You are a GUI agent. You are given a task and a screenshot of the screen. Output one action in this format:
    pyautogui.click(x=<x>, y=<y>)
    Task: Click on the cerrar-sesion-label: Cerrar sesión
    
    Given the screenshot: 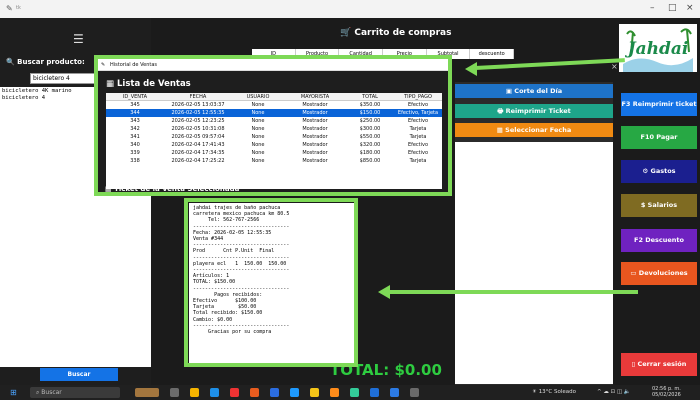 What is the action you would take?
    pyautogui.click(x=662, y=364)
    